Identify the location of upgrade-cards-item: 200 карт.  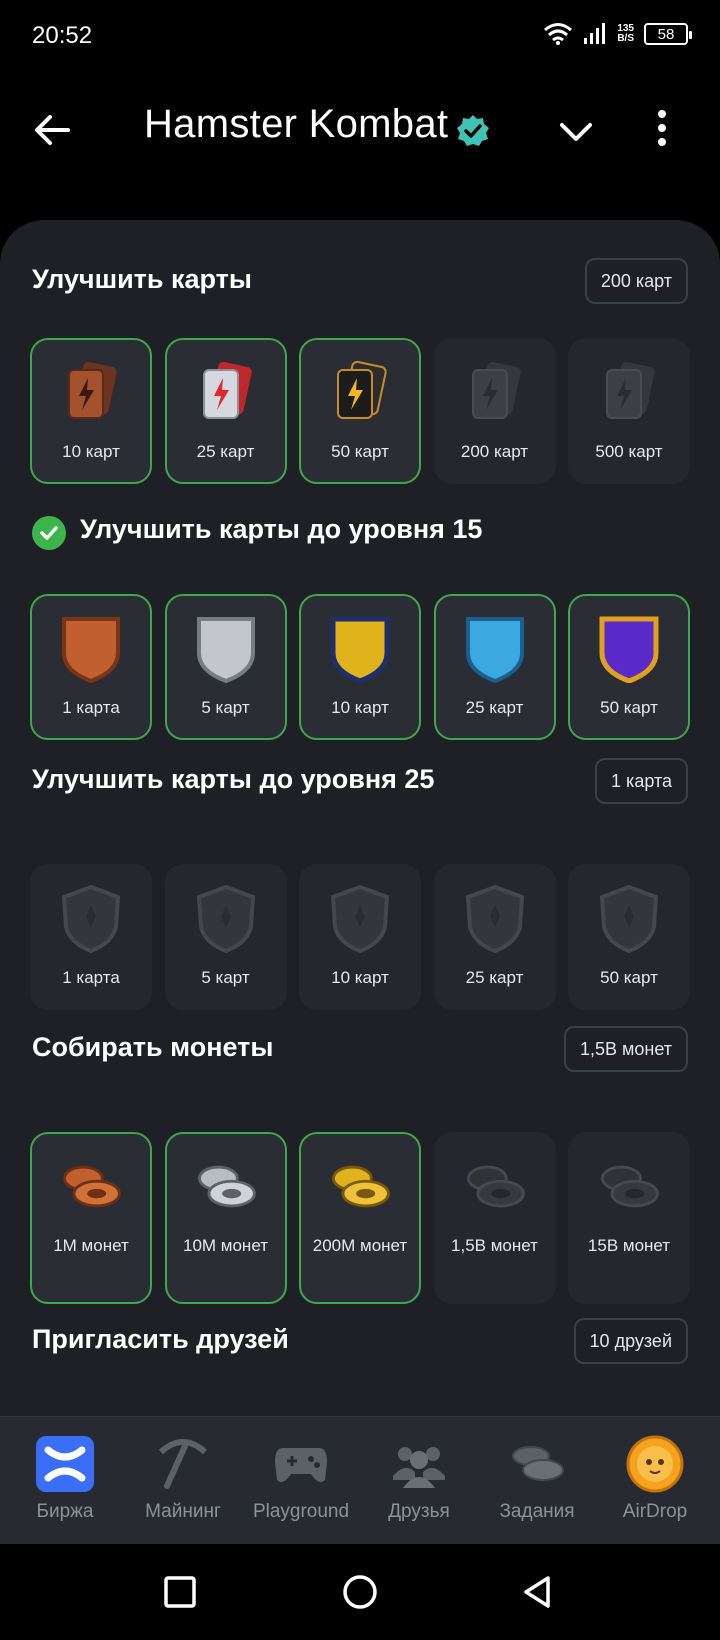
(494, 411).